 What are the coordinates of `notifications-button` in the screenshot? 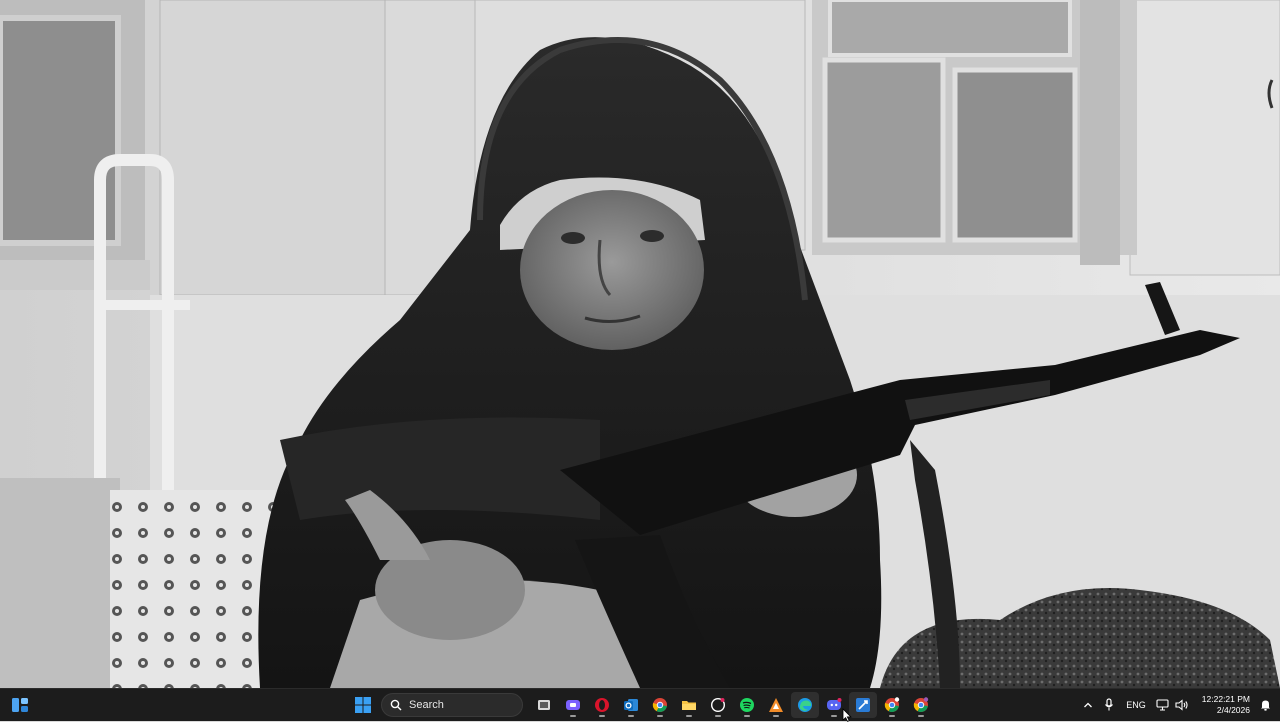 It's located at (1265, 705).